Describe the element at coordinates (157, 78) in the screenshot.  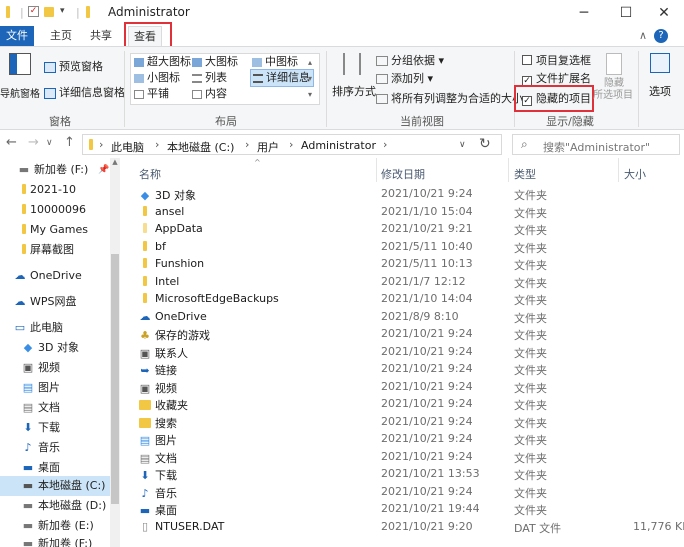
I see `layout-small-icons: 小图标` at that location.